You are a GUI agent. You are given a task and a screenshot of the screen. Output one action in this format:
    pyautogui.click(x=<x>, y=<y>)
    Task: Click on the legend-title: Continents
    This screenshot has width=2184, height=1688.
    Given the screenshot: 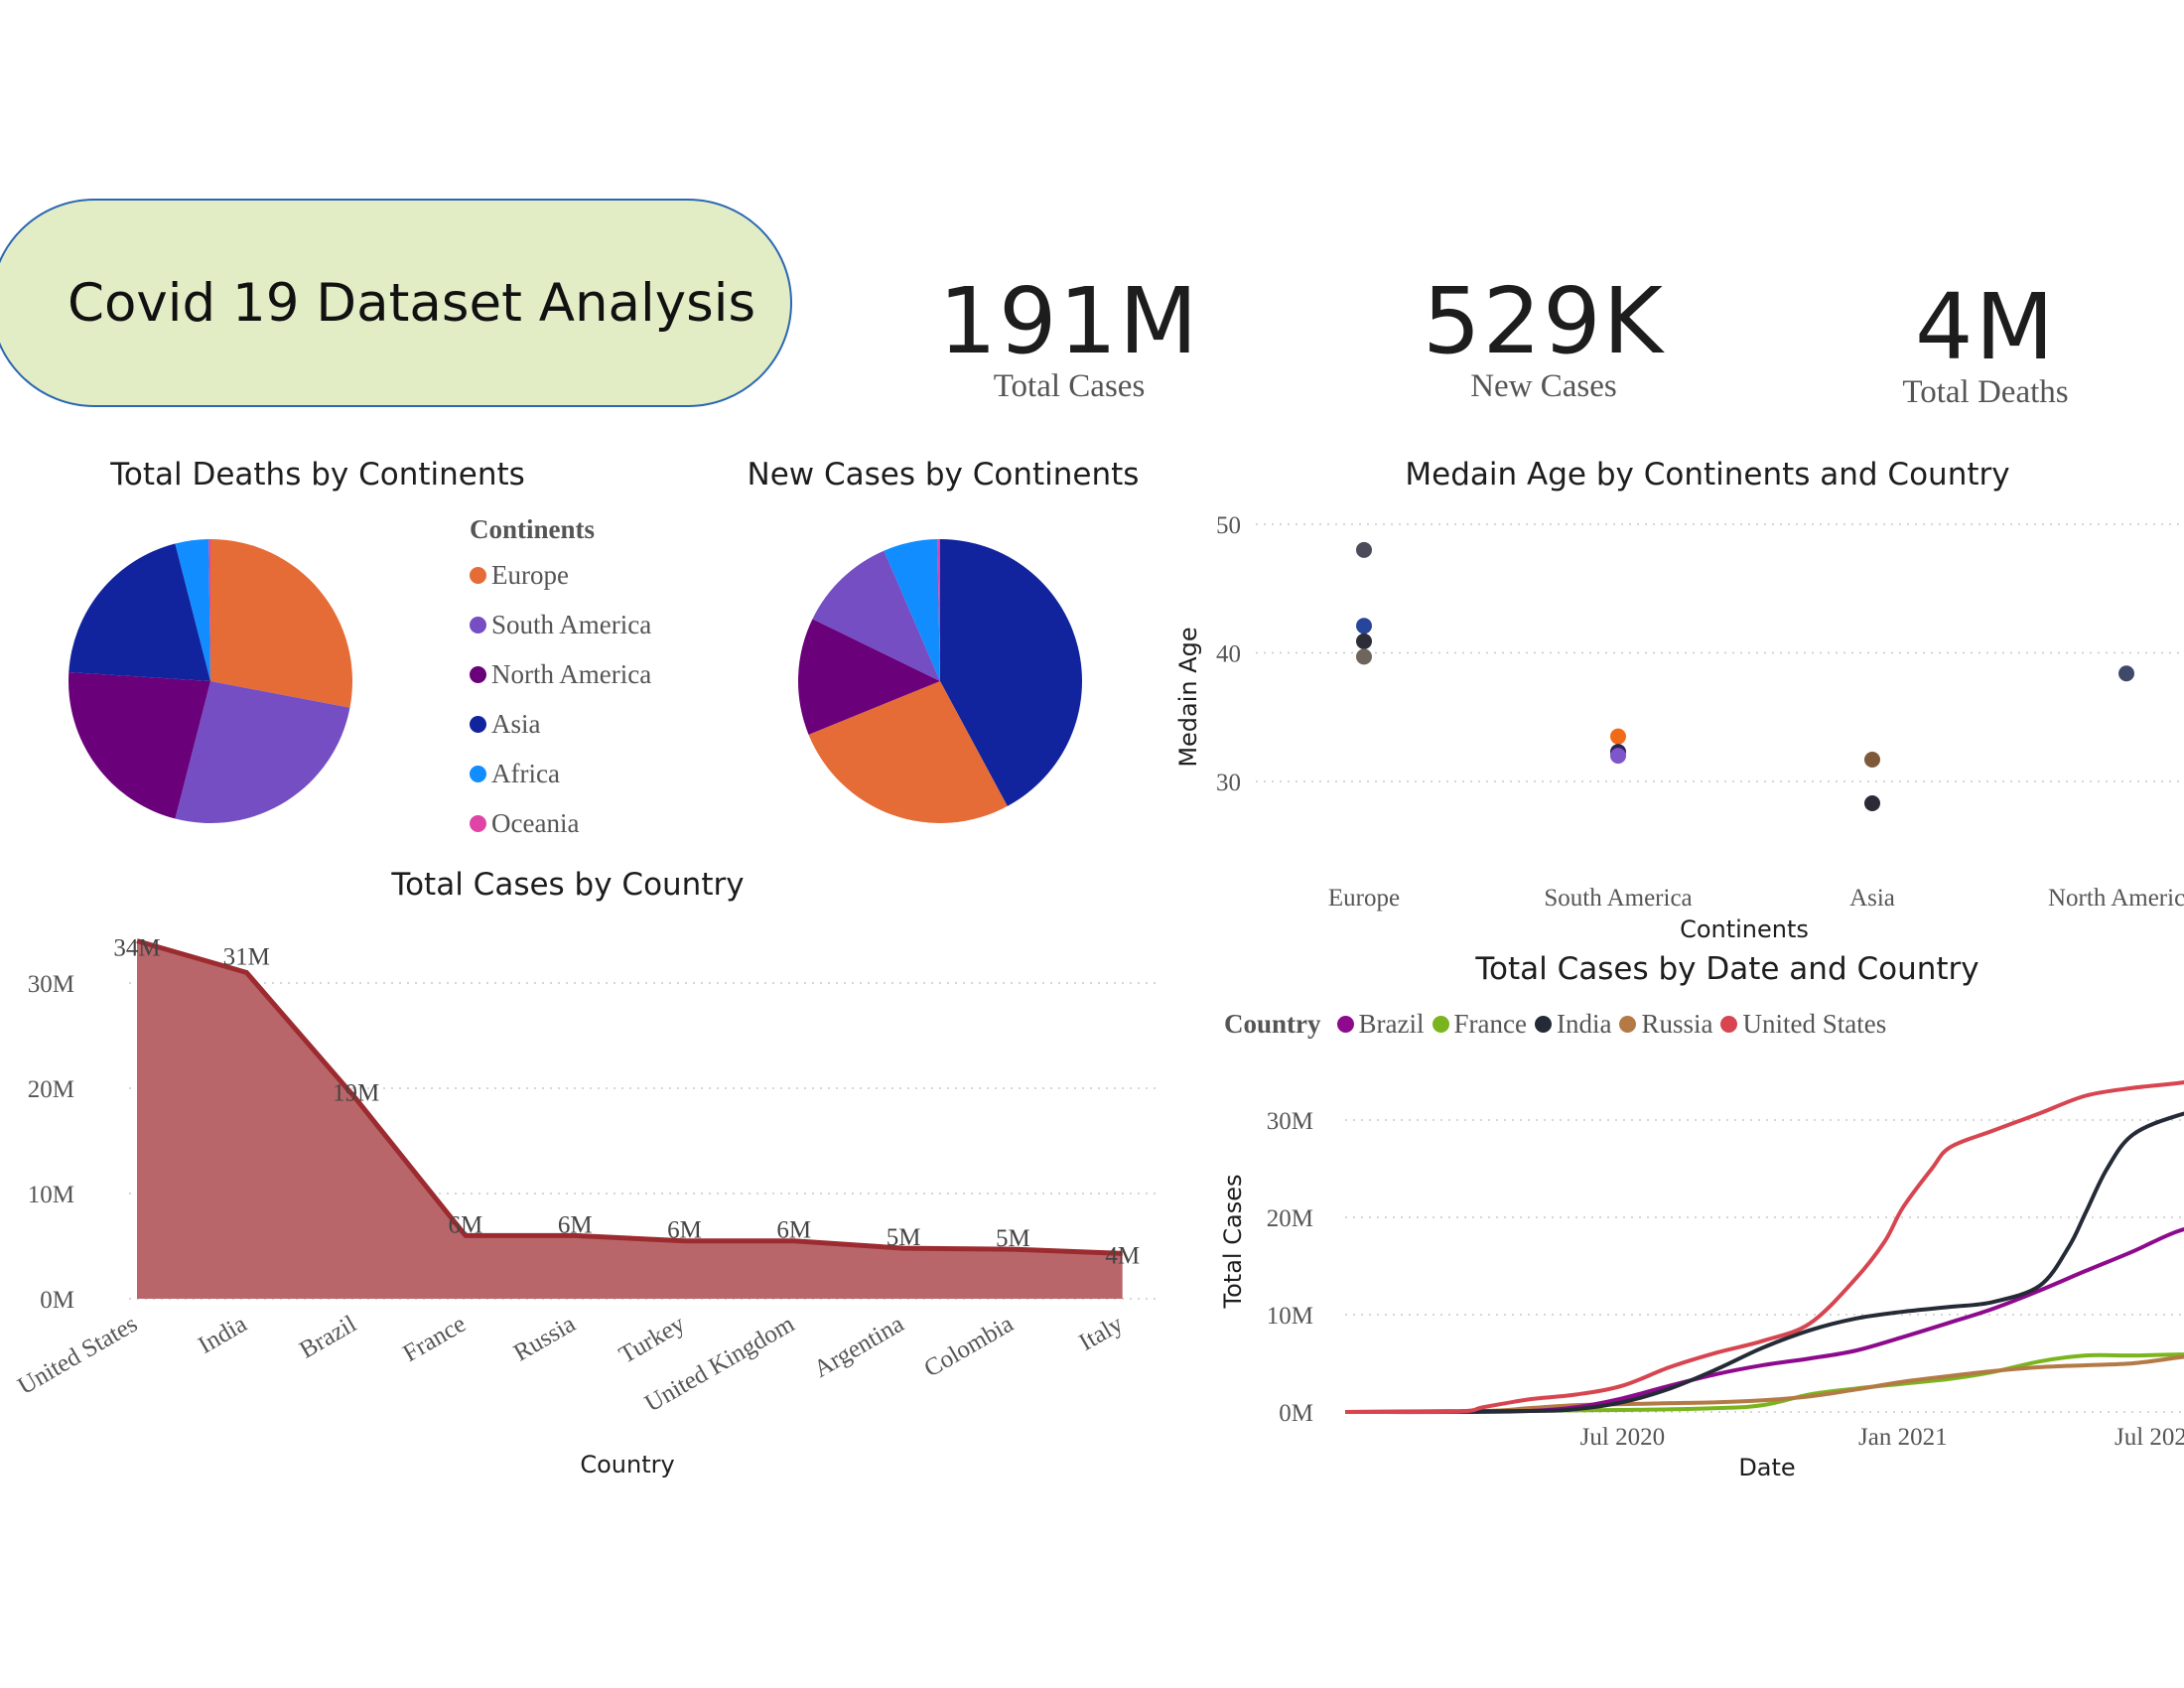 What is the action you would take?
    pyautogui.click(x=533, y=529)
    